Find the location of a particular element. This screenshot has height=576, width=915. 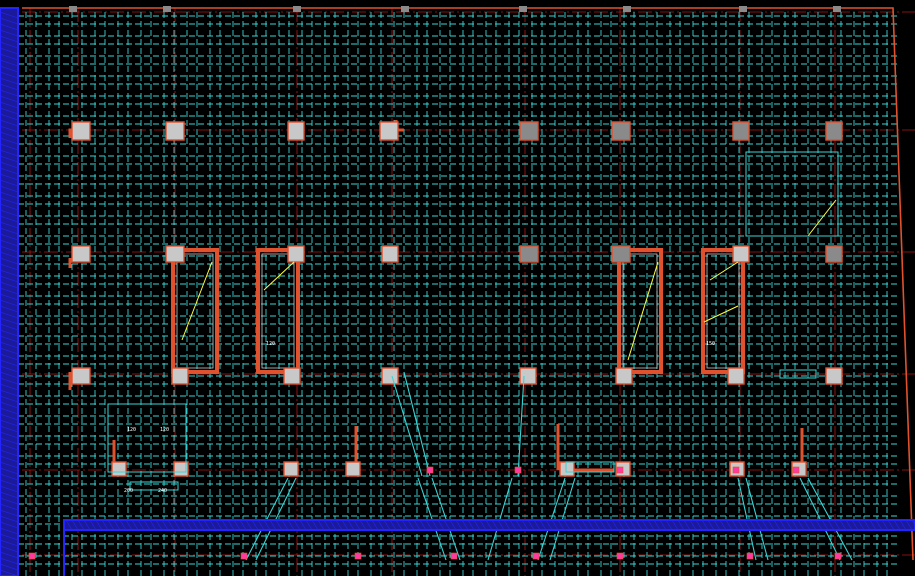

dimension-label: 240 is located at coordinates (162, 491).